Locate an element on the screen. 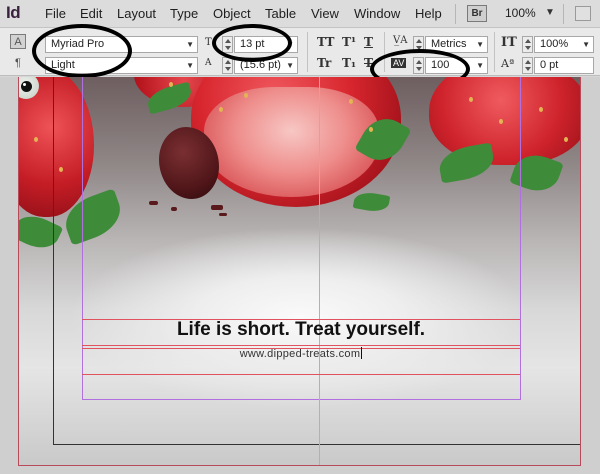  menu-window: Window is located at coordinates (377, 13).